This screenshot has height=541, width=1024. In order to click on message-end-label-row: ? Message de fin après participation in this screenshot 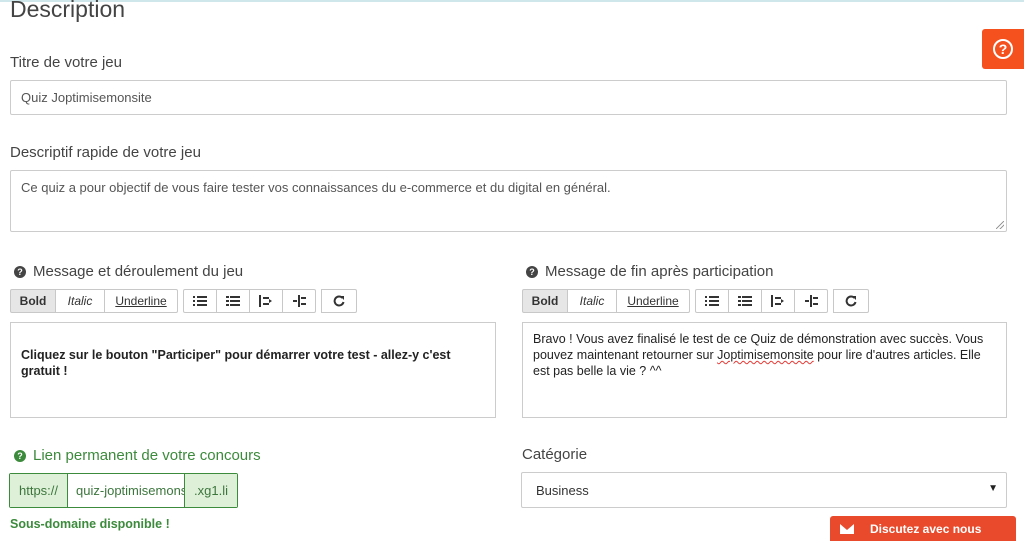, I will do `click(649, 271)`.